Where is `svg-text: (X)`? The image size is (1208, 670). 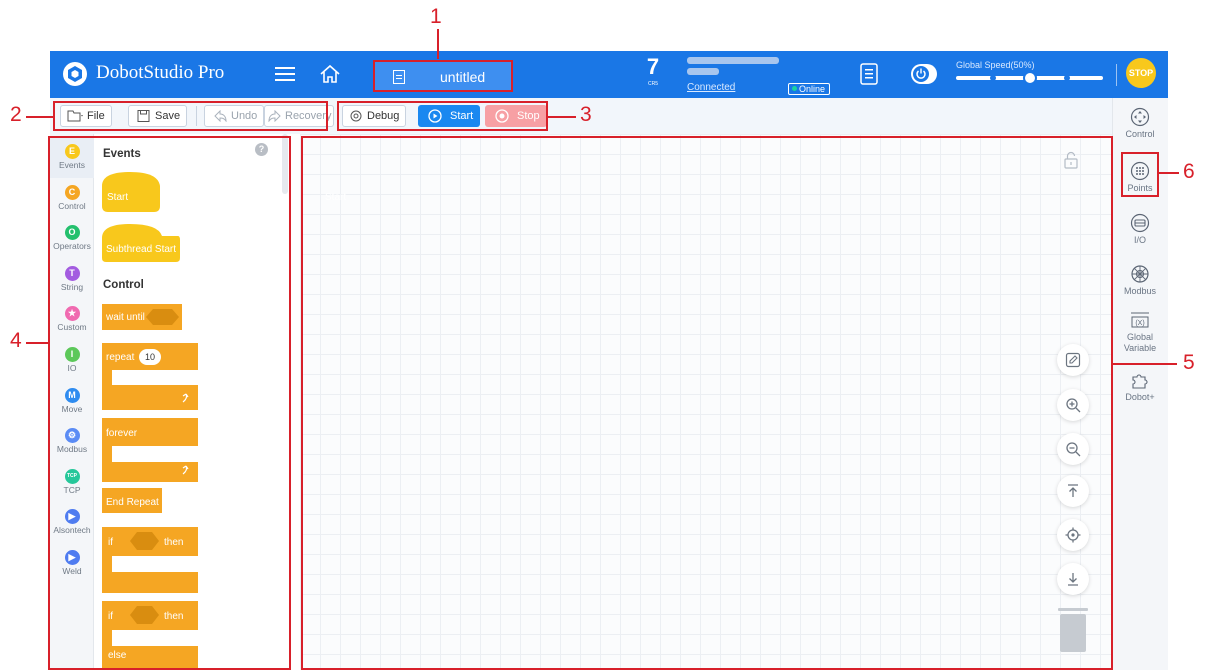 svg-text: (X) is located at coordinates (1139, 323).